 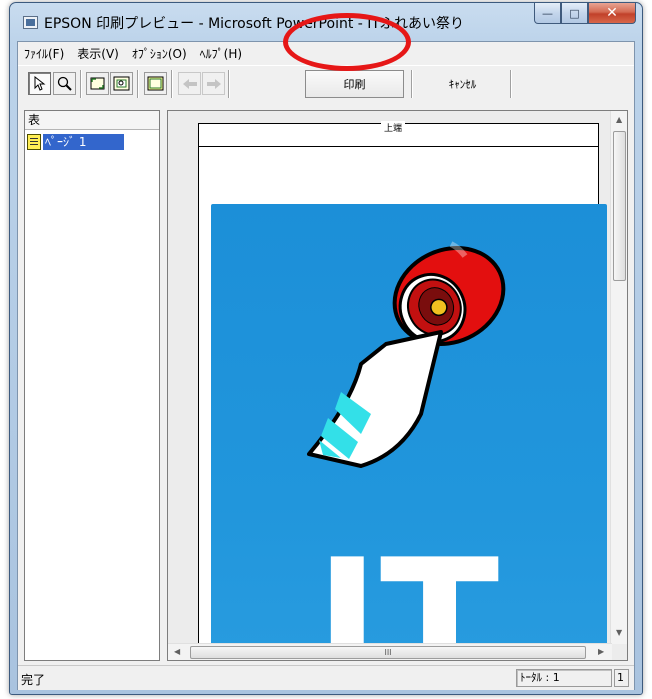 I want to click on actual-size-icon, so click(x=121, y=83).